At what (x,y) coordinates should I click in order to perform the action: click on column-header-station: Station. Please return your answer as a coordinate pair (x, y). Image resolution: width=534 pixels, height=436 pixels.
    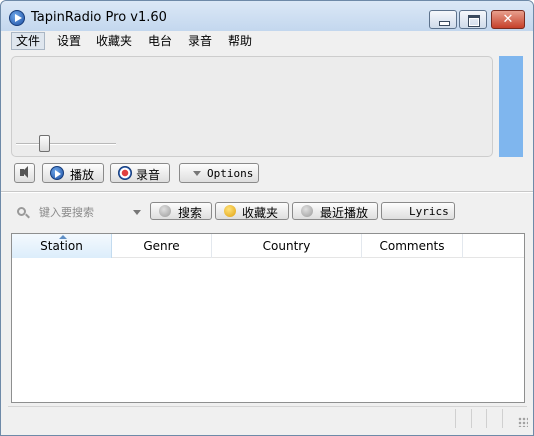
    Looking at the image, I should click on (62, 246).